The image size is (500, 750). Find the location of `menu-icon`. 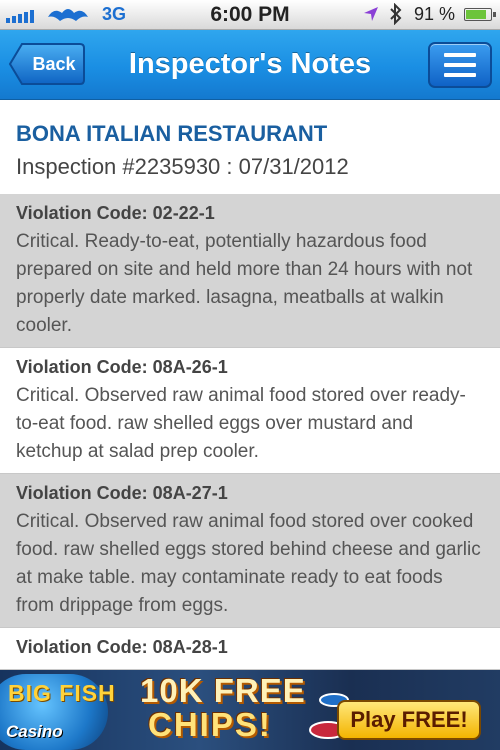

menu-icon is located at coordinates (460, 55).